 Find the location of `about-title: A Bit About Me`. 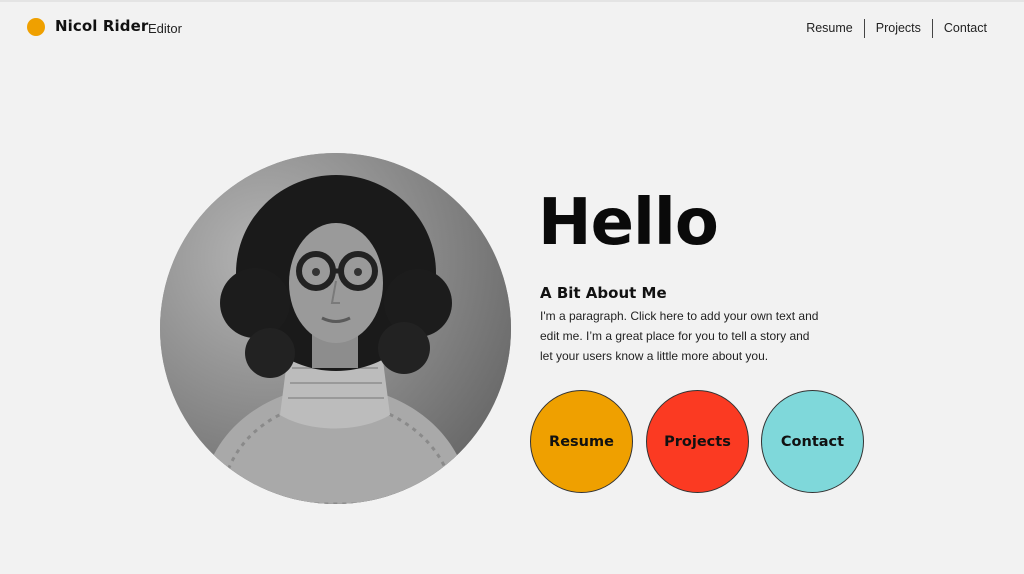

about-title: A Bit About Me is located at coordinates (603, 293).